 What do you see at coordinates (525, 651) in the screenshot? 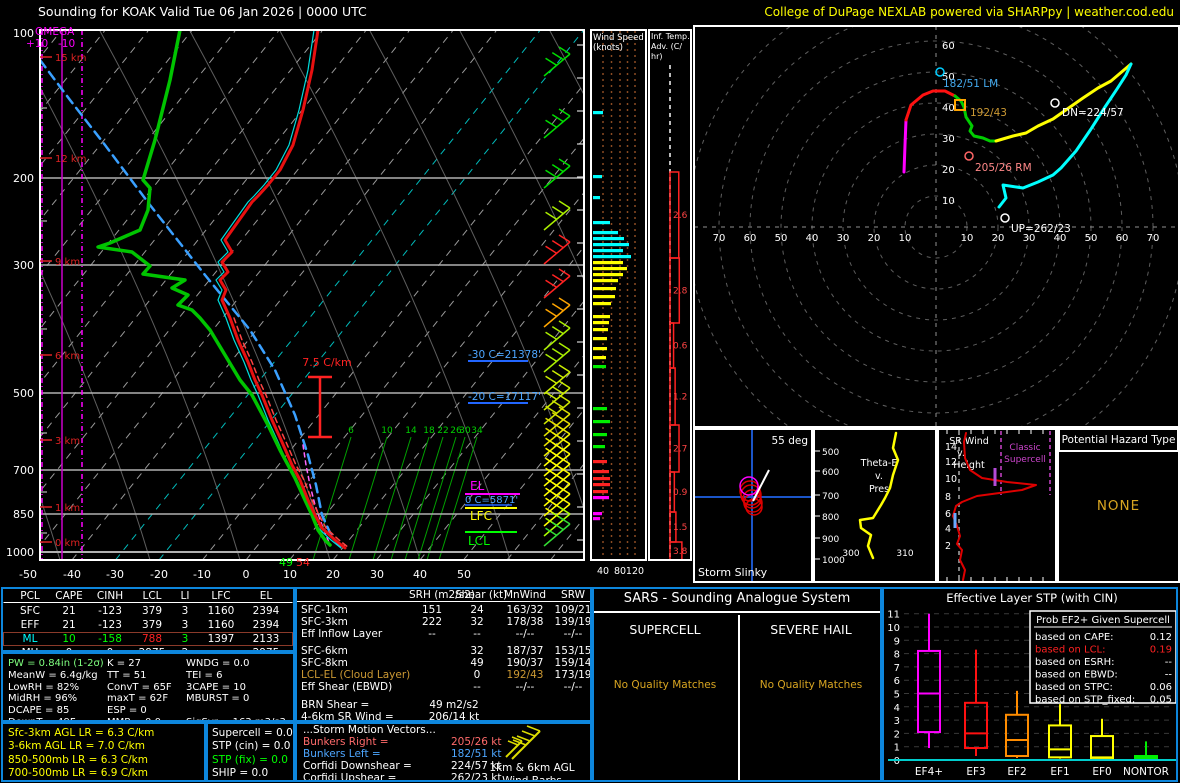
I see `kin-cell: 187/37` at bounding box center [525, 651].